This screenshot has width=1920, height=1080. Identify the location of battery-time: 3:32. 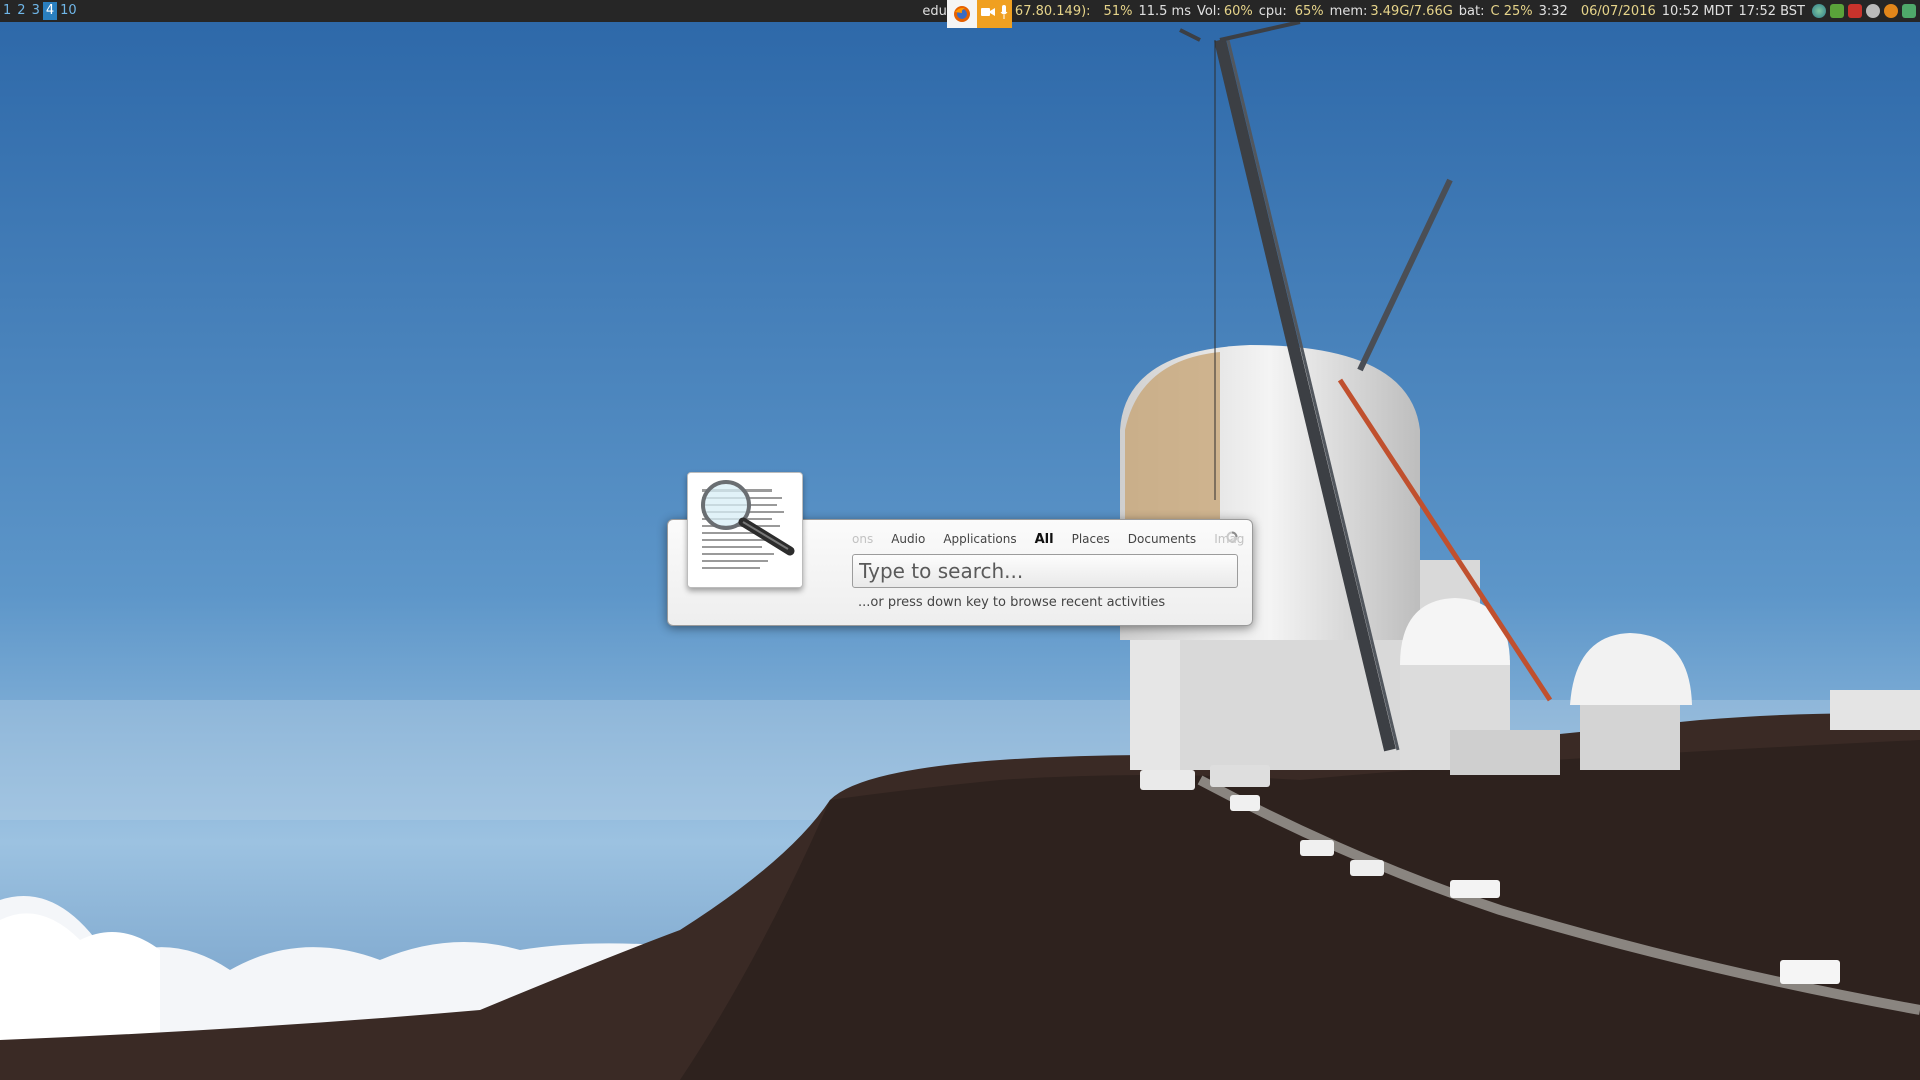
(1553, 11).